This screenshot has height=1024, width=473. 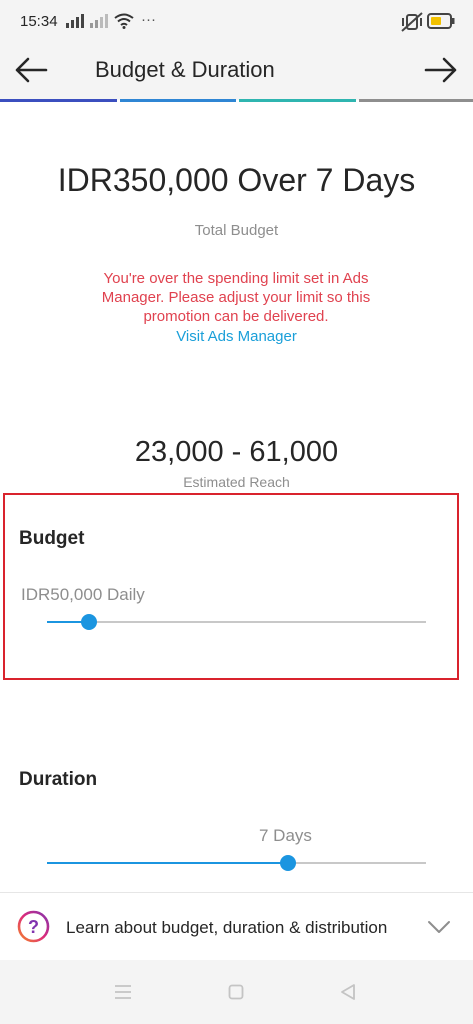 What do you see at coordinates (412, 22) in the screenshot?
I see `vibrate-icon` at bounding box center [412, 22].